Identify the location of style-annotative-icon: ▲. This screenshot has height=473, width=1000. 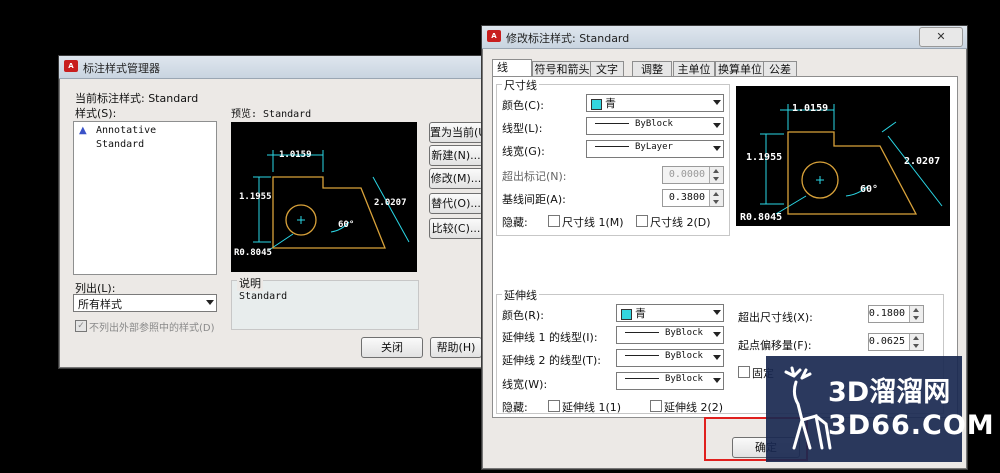
(83, 130).